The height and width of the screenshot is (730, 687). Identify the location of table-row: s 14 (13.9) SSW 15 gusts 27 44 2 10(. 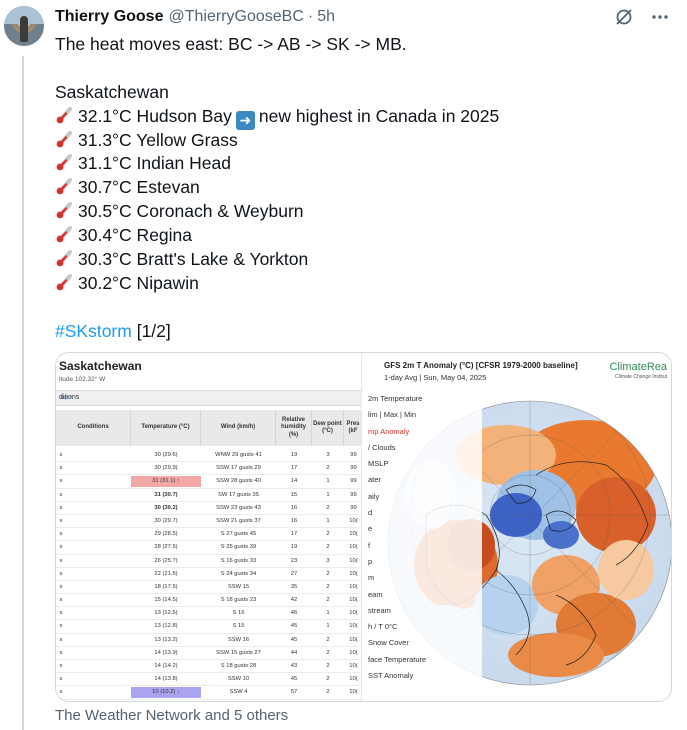
(208, 653).